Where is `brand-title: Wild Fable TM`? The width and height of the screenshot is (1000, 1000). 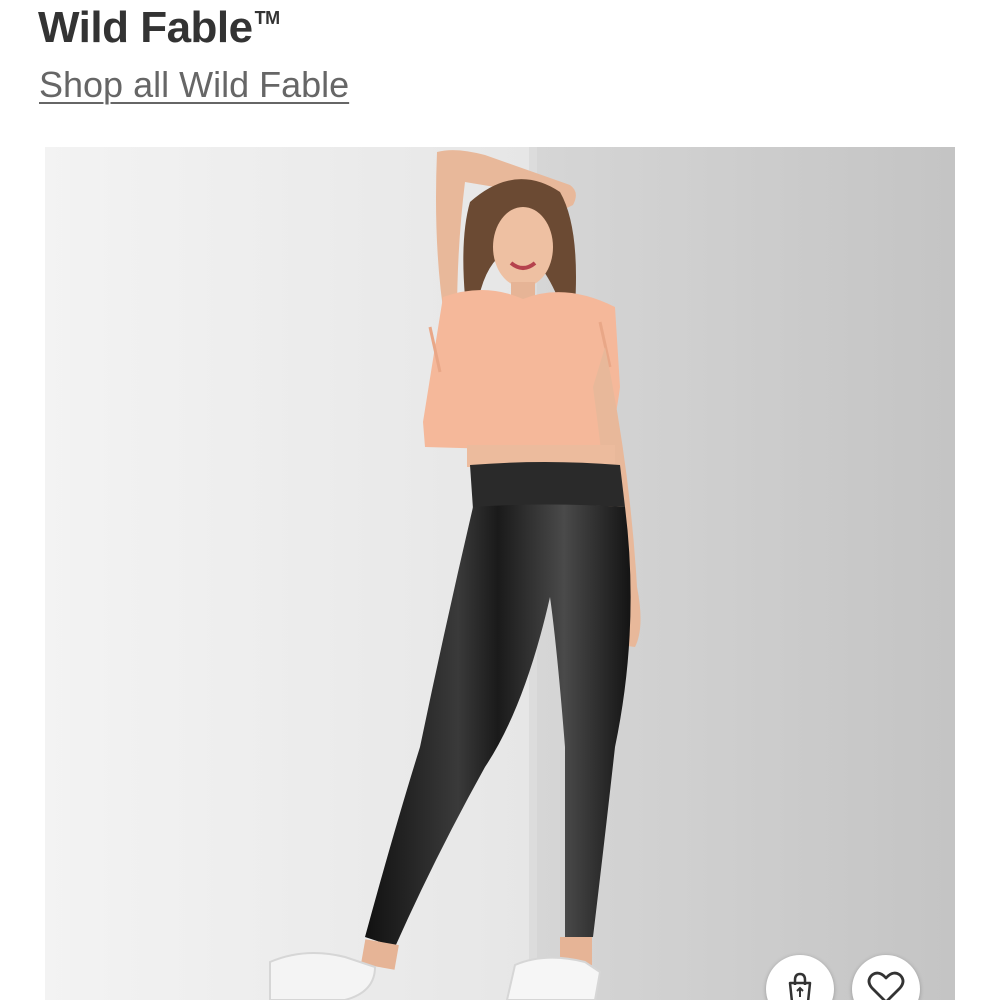
brand-title: Wild Fable TM is located at coordinates (159, 27).